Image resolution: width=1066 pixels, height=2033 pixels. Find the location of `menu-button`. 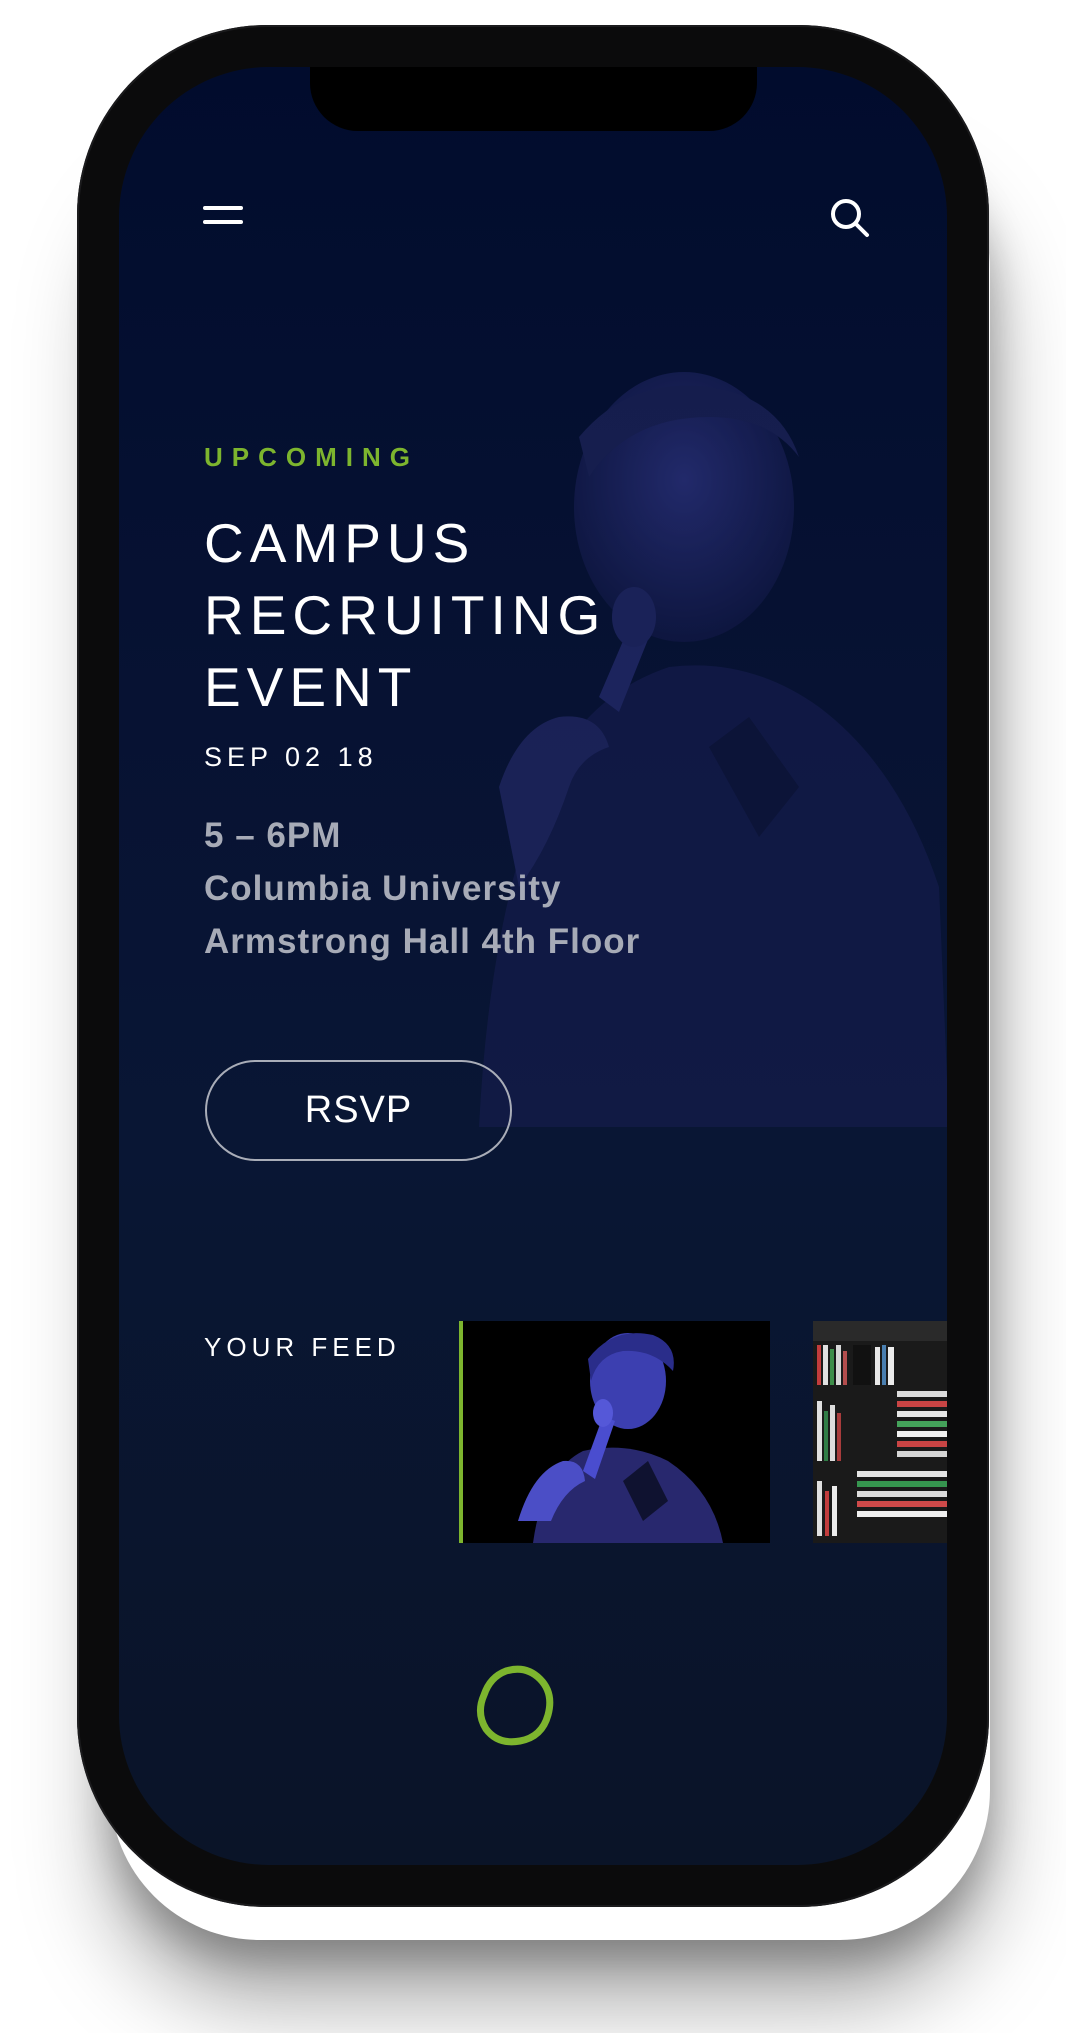

menu-button is located at coordinates (225, 218).